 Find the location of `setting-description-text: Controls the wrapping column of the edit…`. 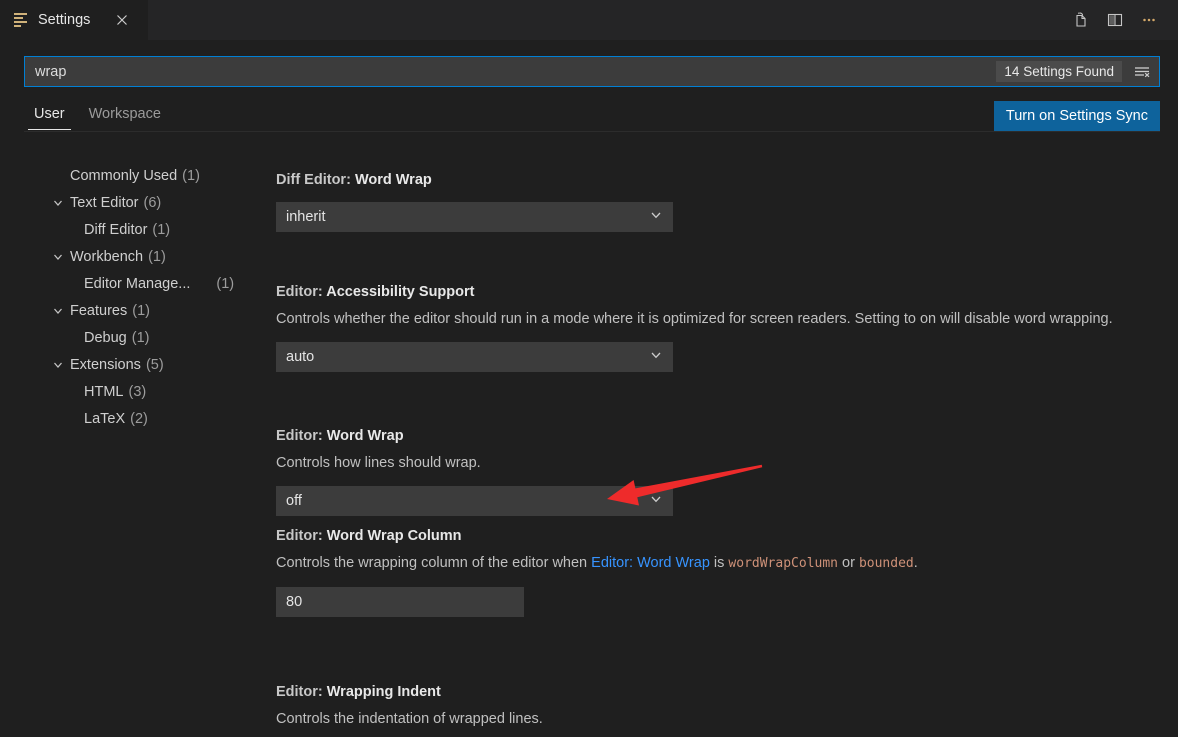

setting-description-text: Controls the wrapping column of the edit… is located at coordinates (434, 563).